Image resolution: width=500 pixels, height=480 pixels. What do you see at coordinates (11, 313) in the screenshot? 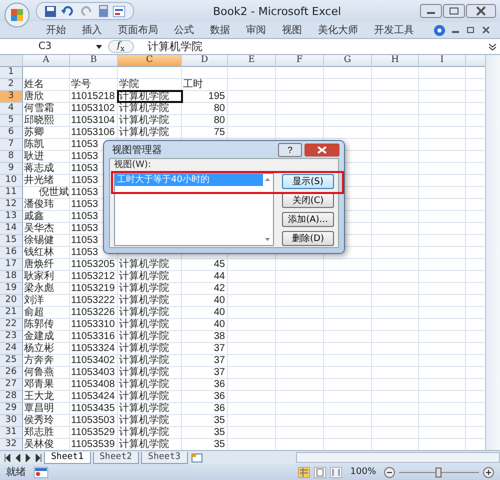
I see `row-header: 21` at bounding box center [11, 313].